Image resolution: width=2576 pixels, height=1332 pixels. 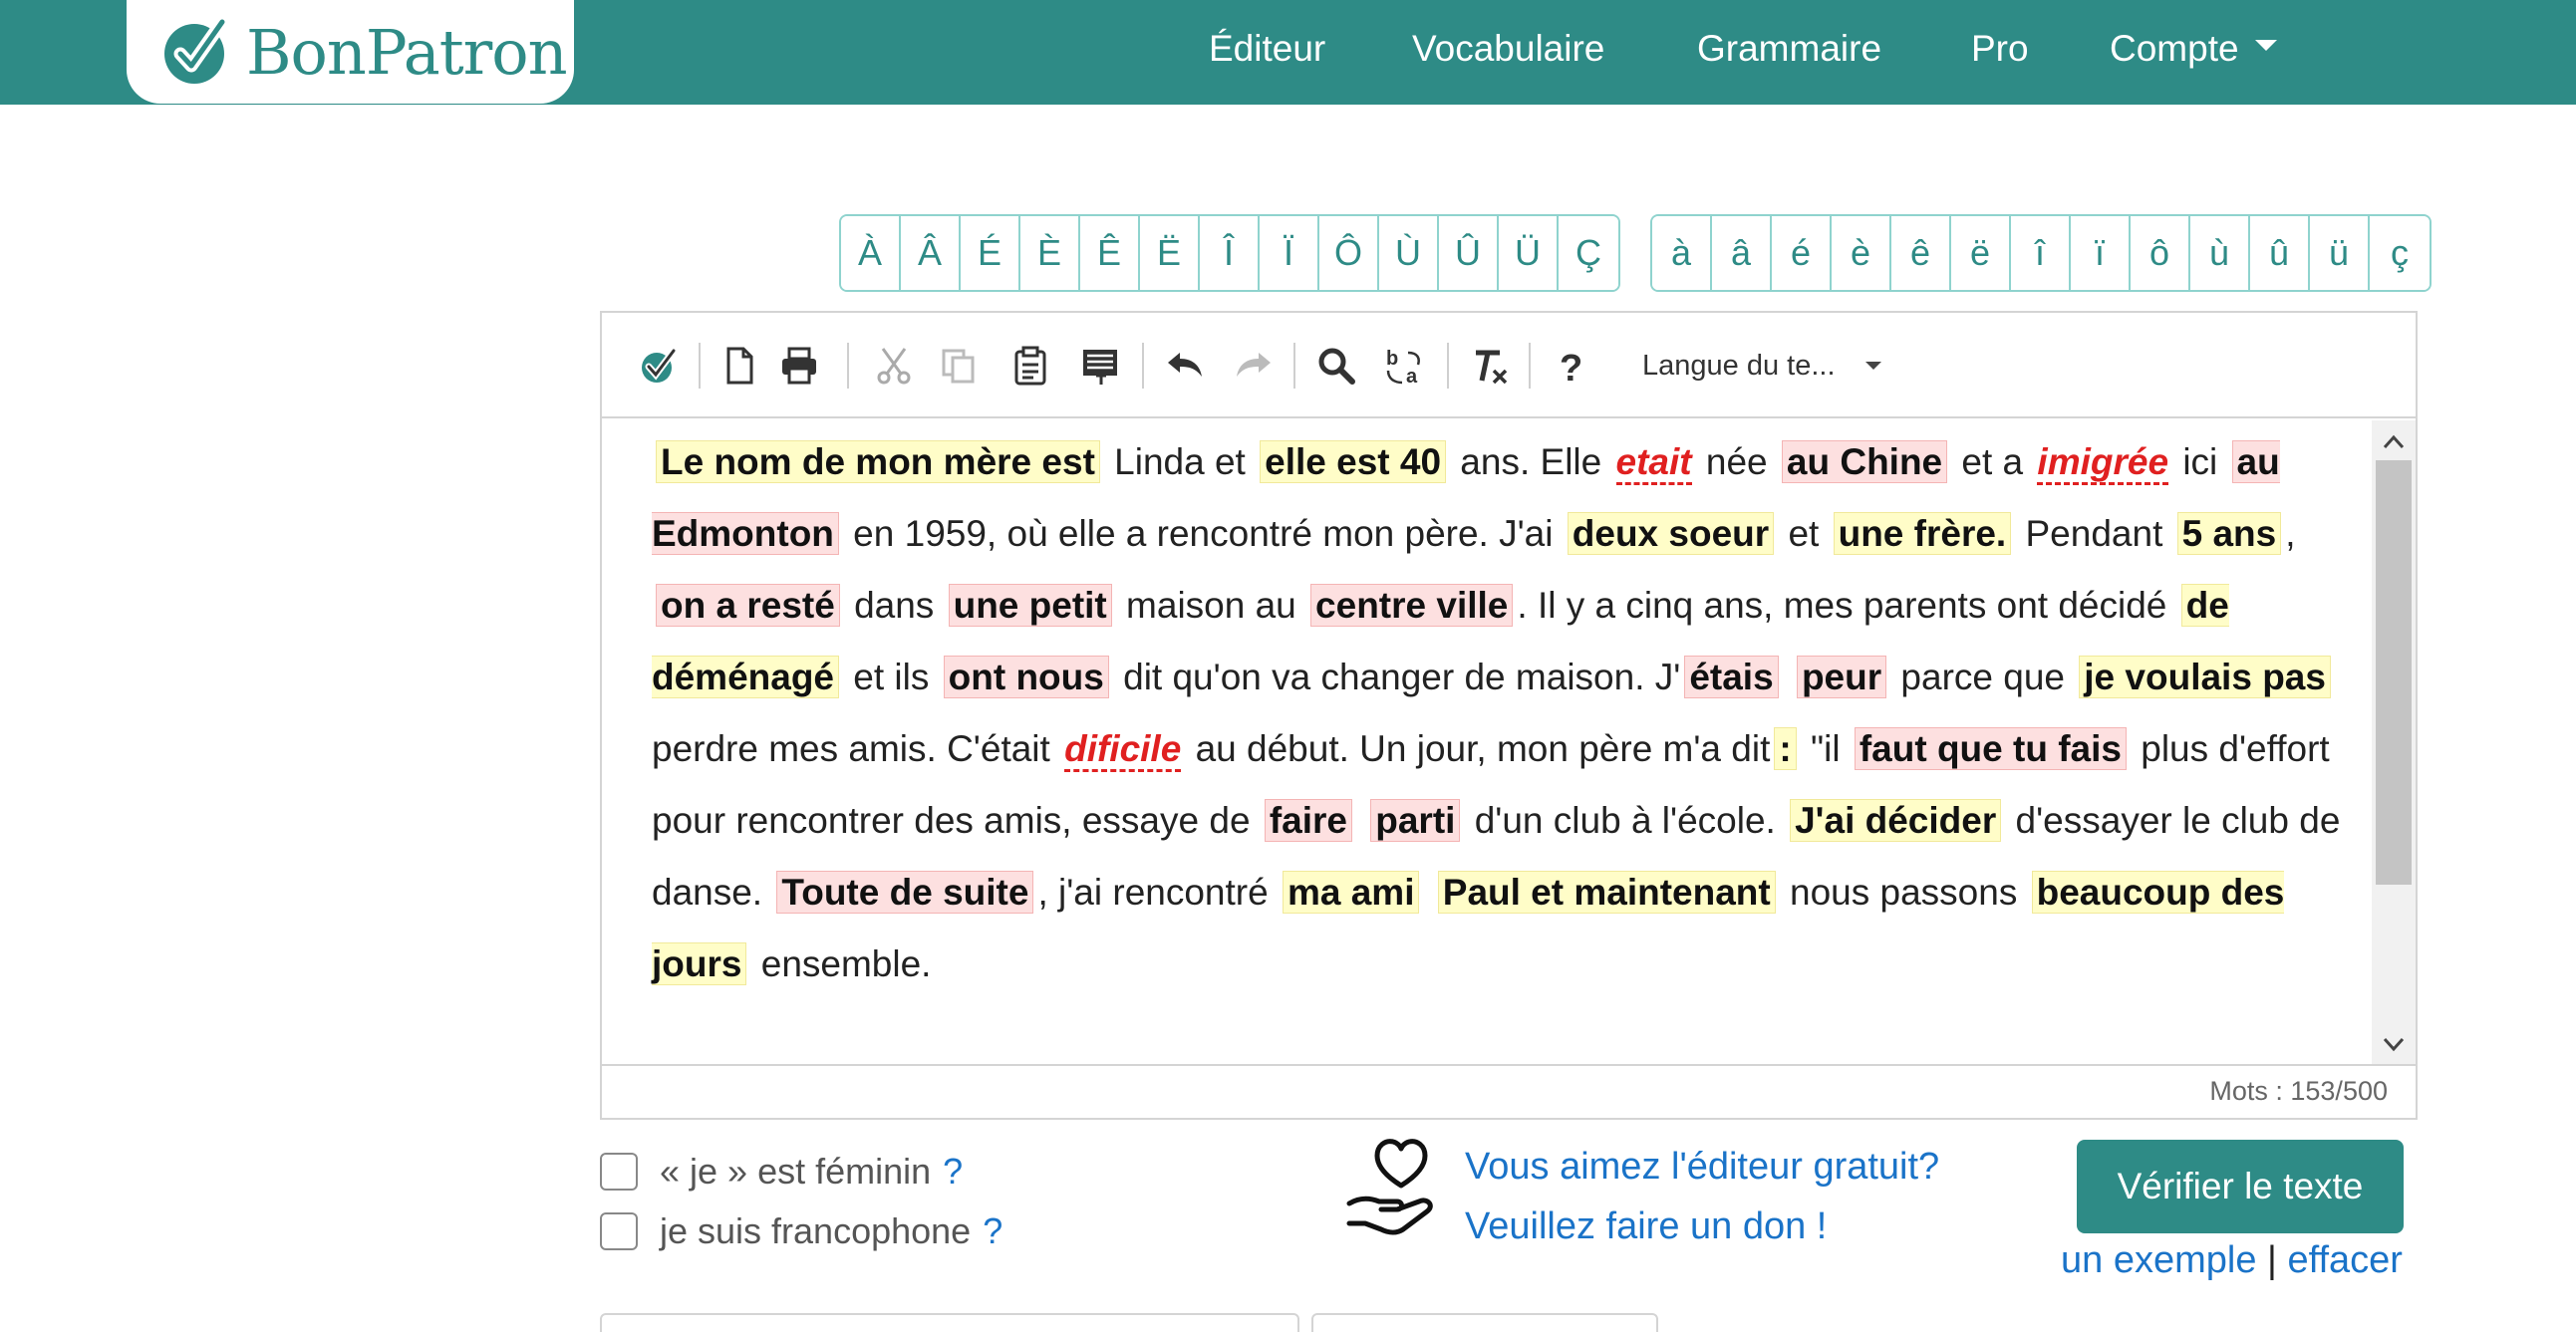 I want to click on paste-button, so click(x=1030, y=366).